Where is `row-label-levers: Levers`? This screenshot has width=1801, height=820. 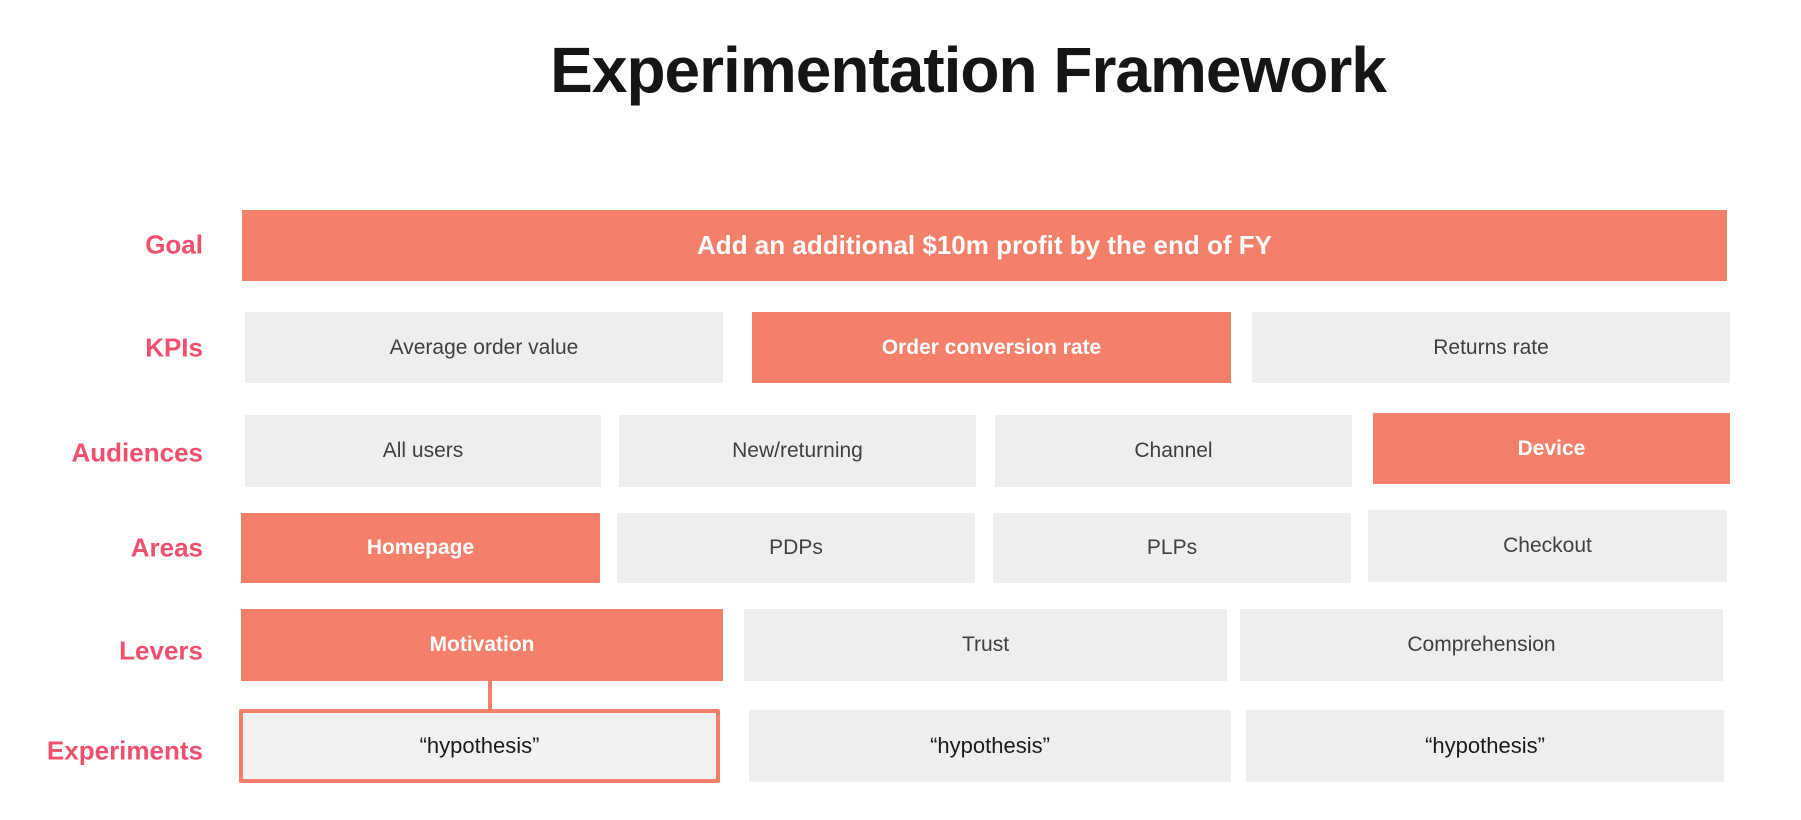
row-label-levers: Levers is located at coordinates (161, 650).